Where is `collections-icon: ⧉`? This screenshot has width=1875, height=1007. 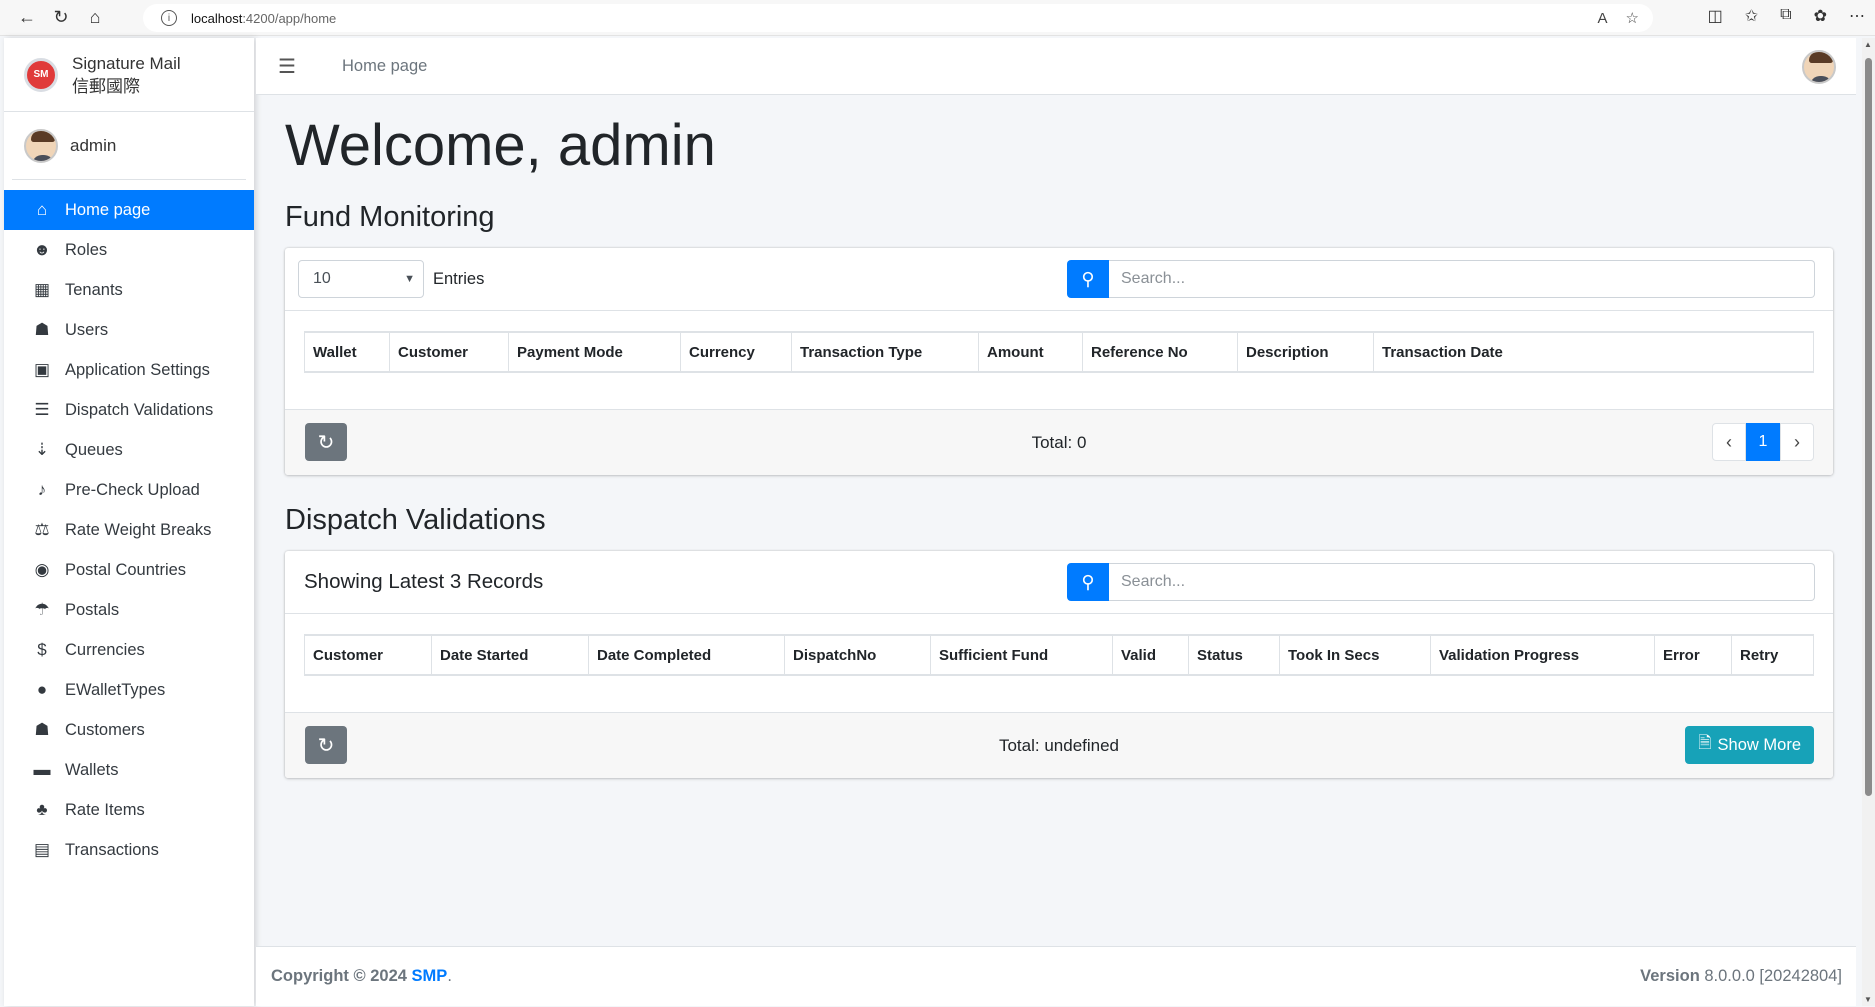
collections-icon: ⧉ is located at coordinates (1785, 16).